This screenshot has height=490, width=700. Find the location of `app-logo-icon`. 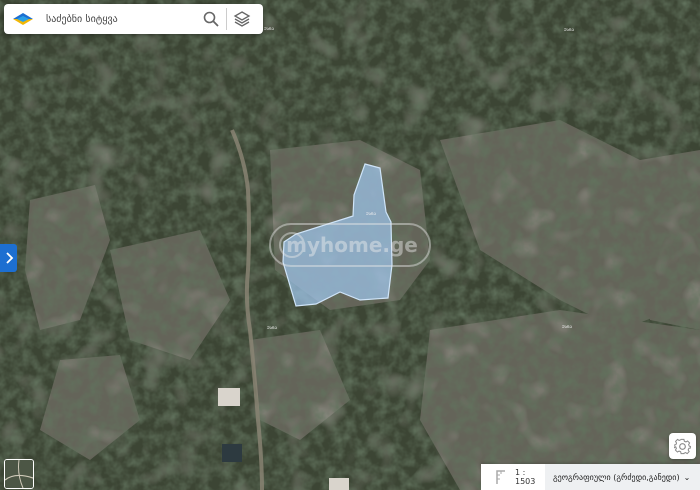

app-logo-icon is located at coordinates (23, 19).